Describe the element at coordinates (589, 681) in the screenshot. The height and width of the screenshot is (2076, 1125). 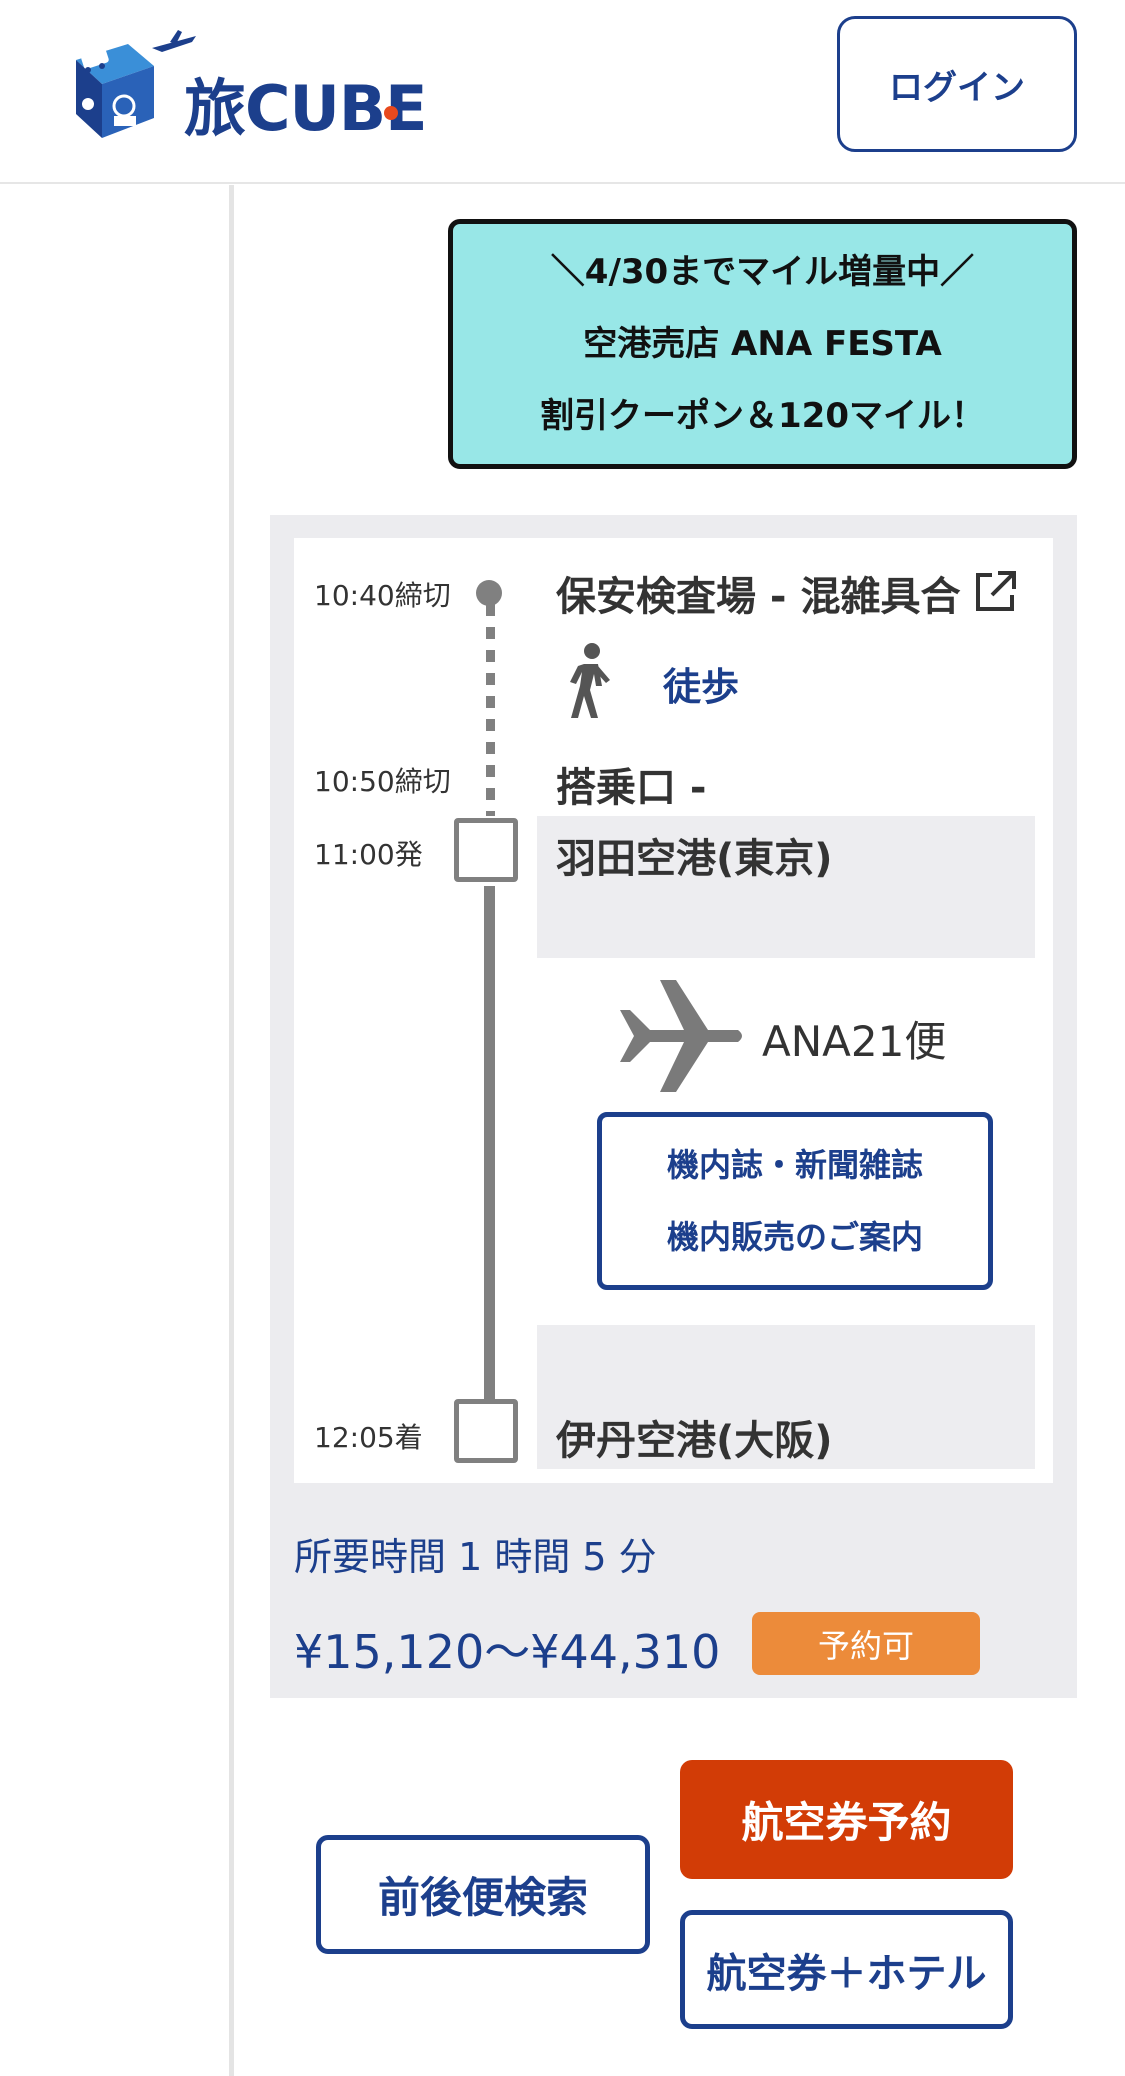
I see `walking-person-icon` at that location.